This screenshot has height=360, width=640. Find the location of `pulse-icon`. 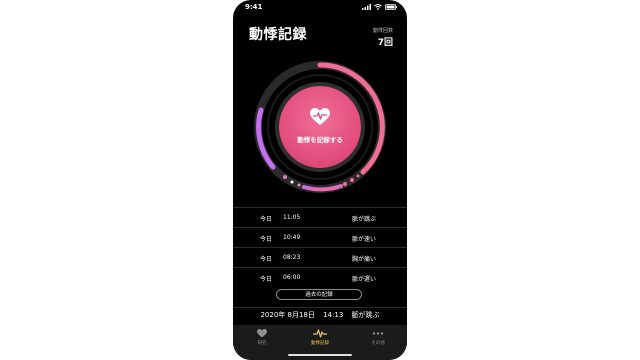

pulse-icon is located at coordinates (320, 333).